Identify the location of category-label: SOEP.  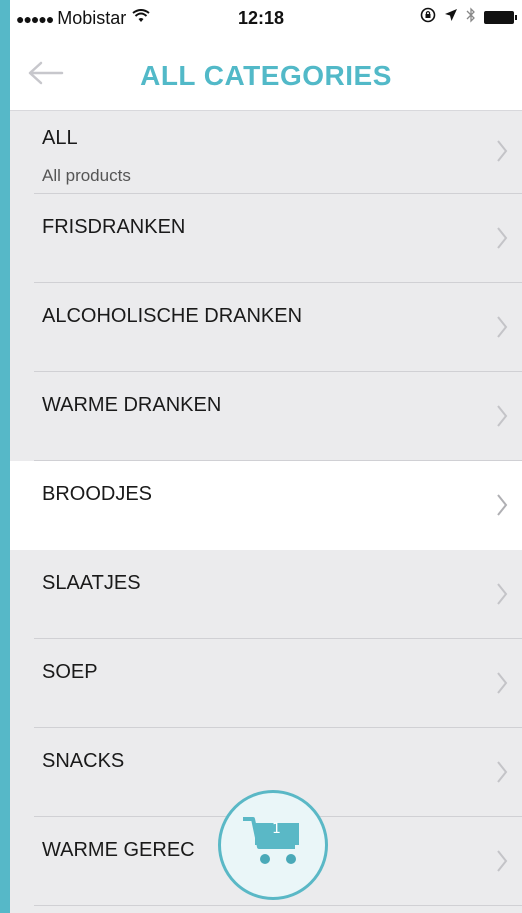
(70, 672).